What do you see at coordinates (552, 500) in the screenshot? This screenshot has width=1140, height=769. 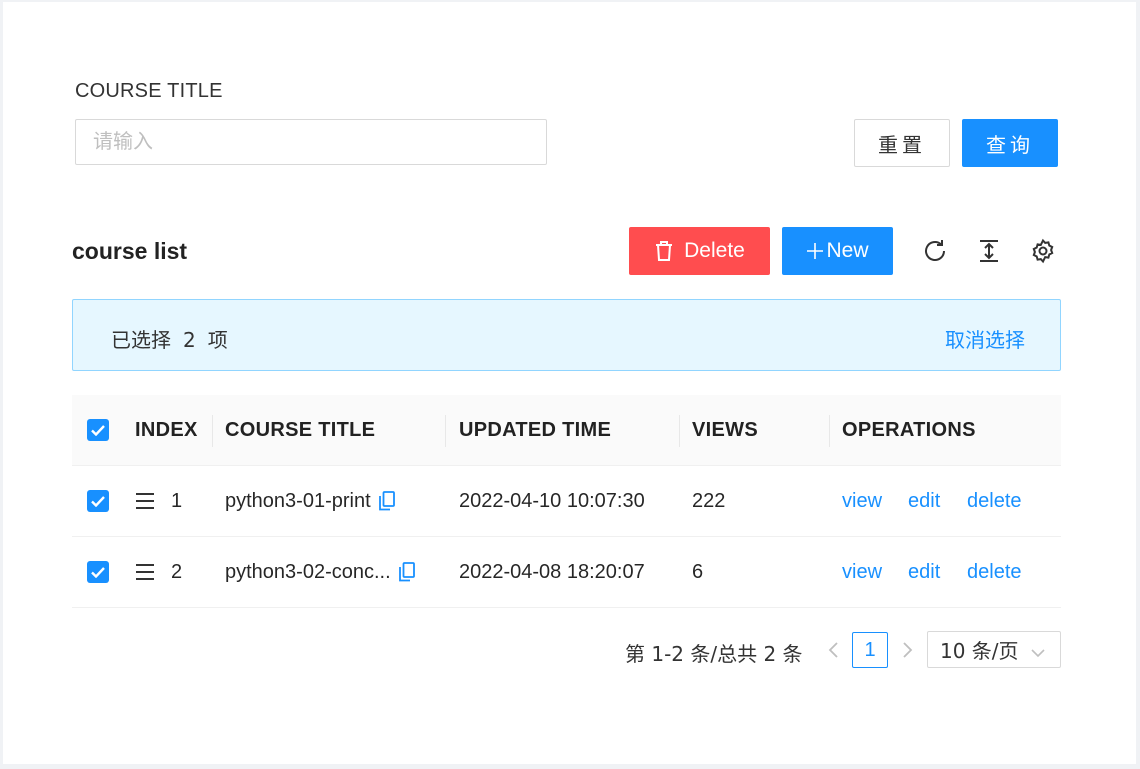 I see `updated-time-cell: 2022-04-10 10:07:30` at bounding box center [552, 500].